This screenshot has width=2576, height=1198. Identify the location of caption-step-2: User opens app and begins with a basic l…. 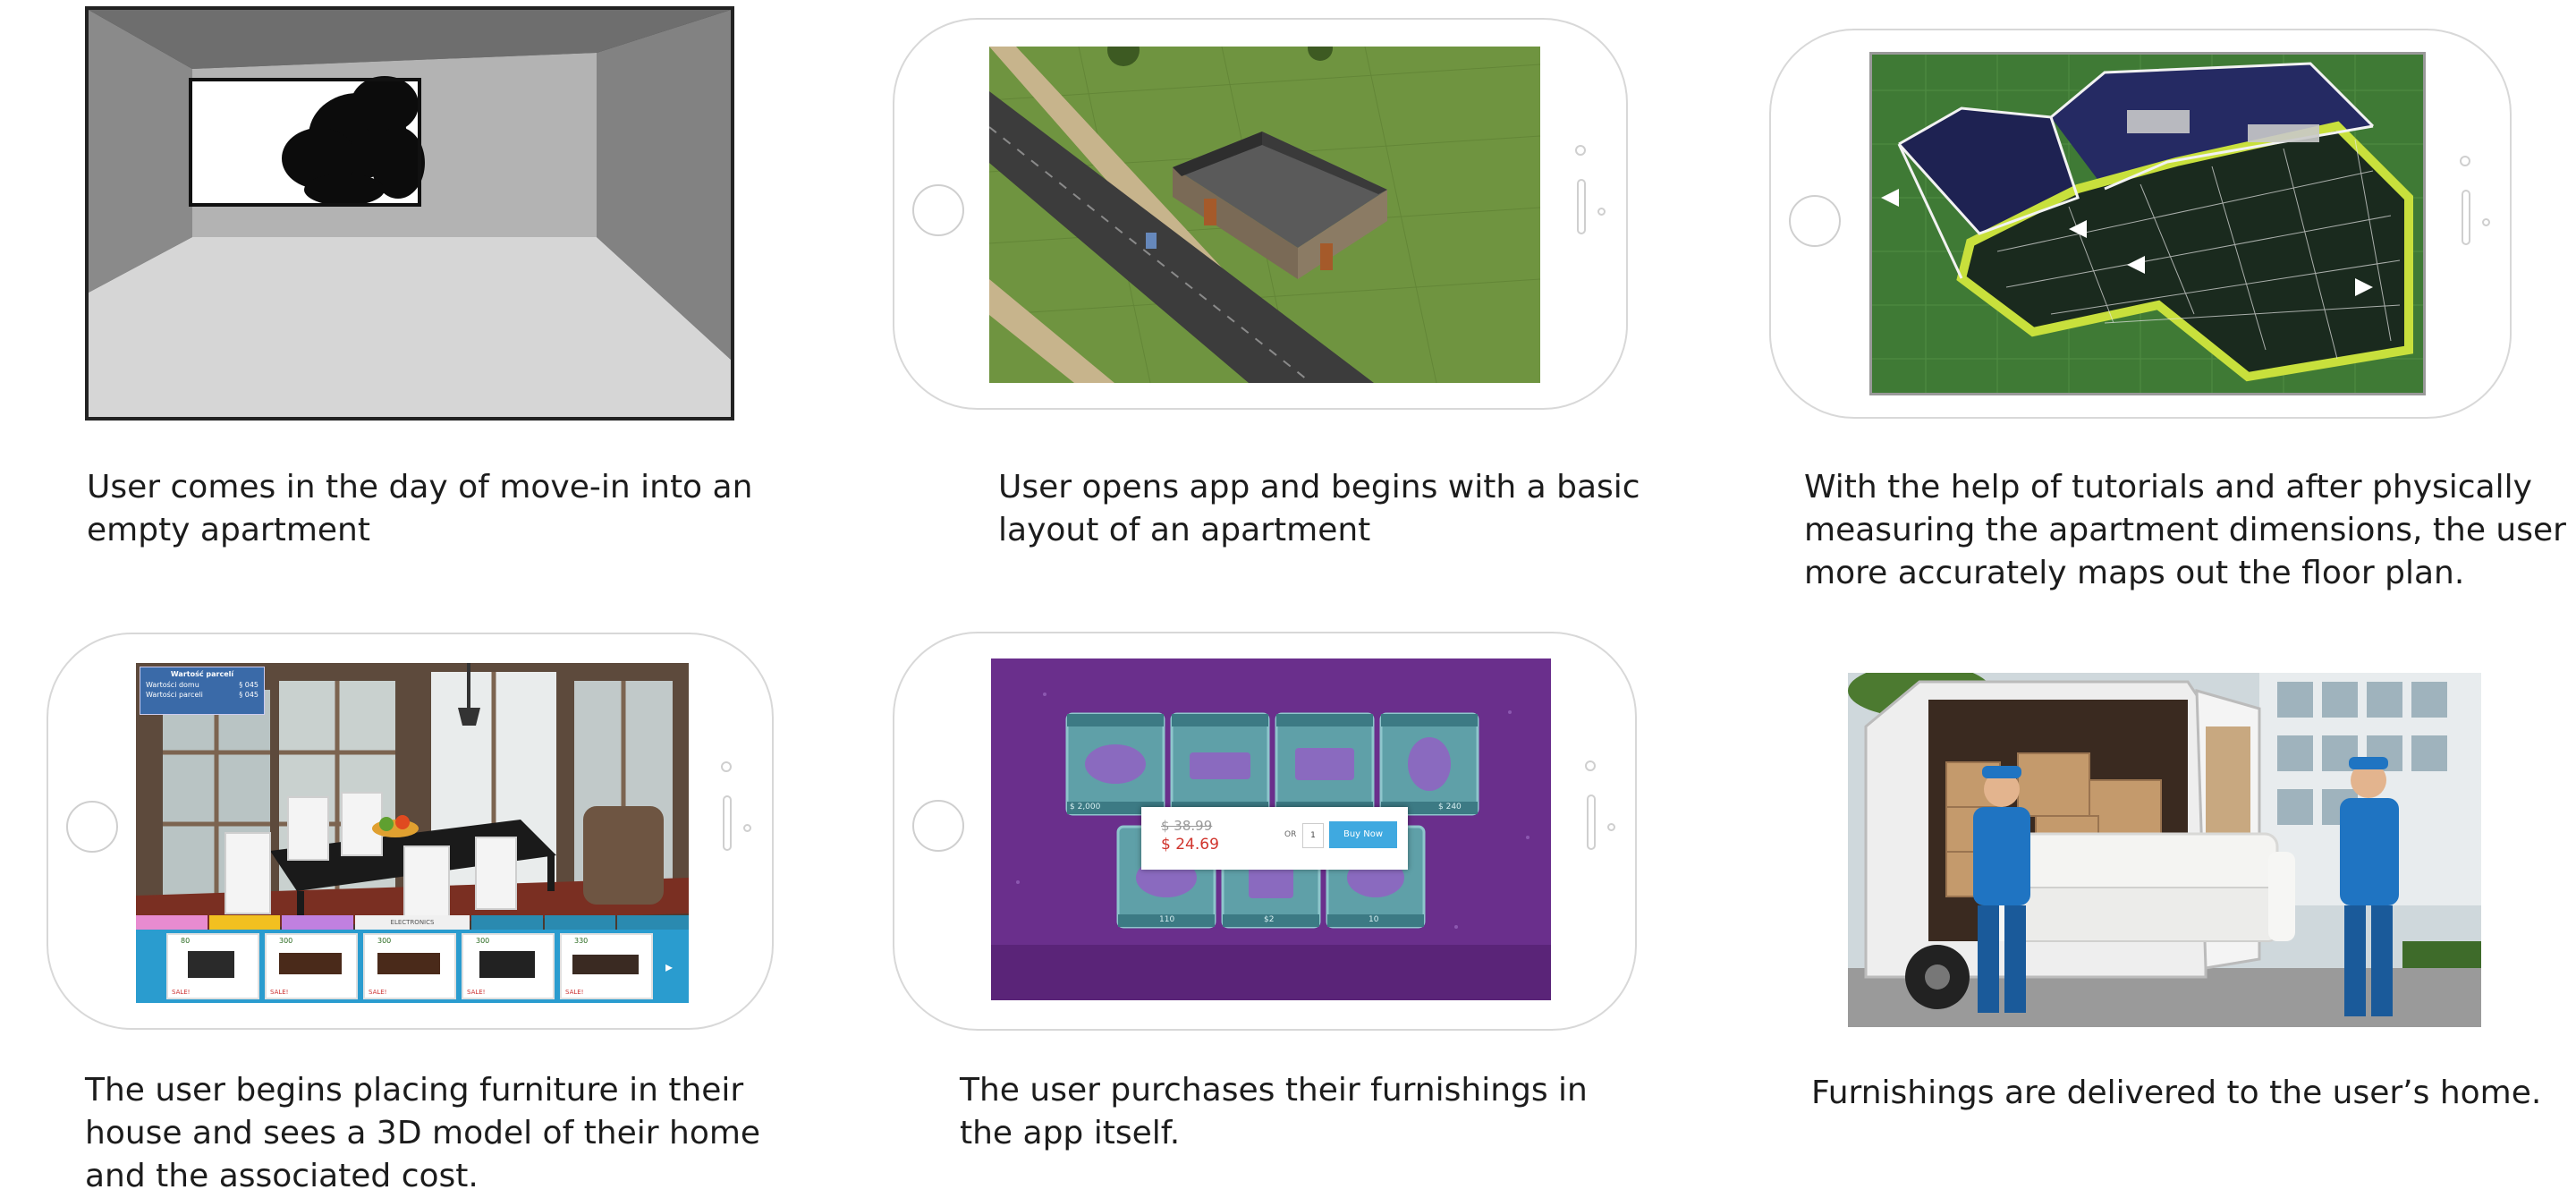
(1319, 508).